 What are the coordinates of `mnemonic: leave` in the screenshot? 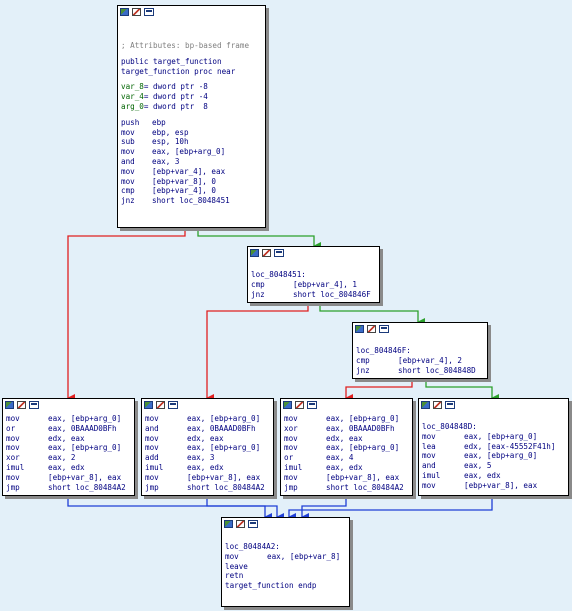 It's located at (236, 566).